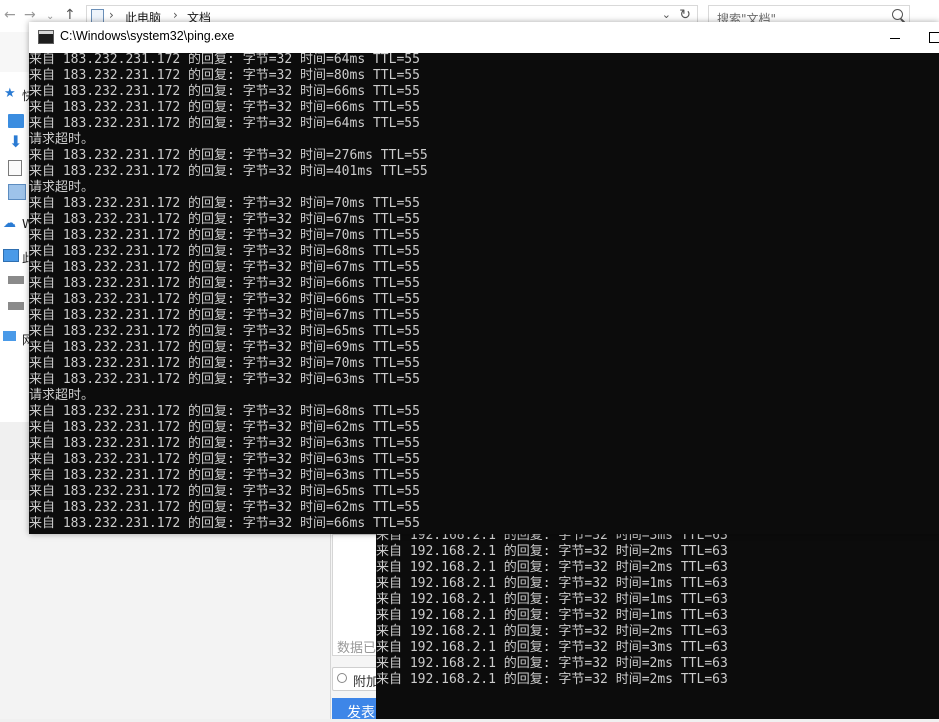 The height and width of the screenshot is (722, 939). What do you see at coordinates (895, 37) in the screenshot?
I see `minimize-button` at bounding box center [895, 37].